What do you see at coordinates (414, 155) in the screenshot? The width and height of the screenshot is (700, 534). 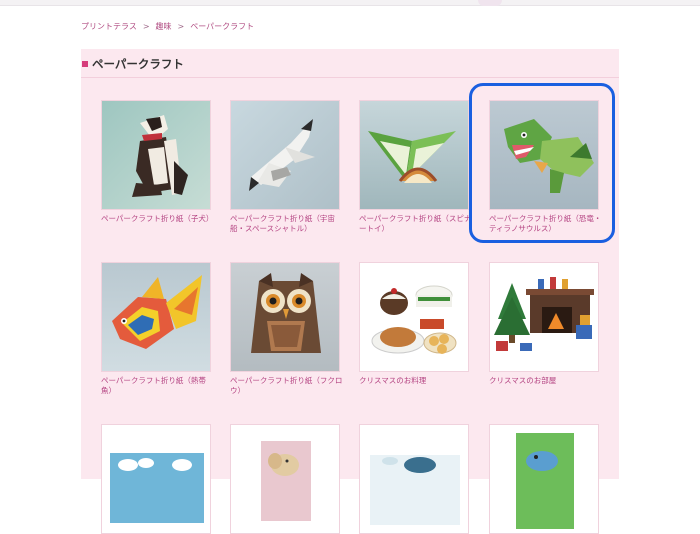 I see `paper-spinner-toy-image` at bounding box center [414, 155].